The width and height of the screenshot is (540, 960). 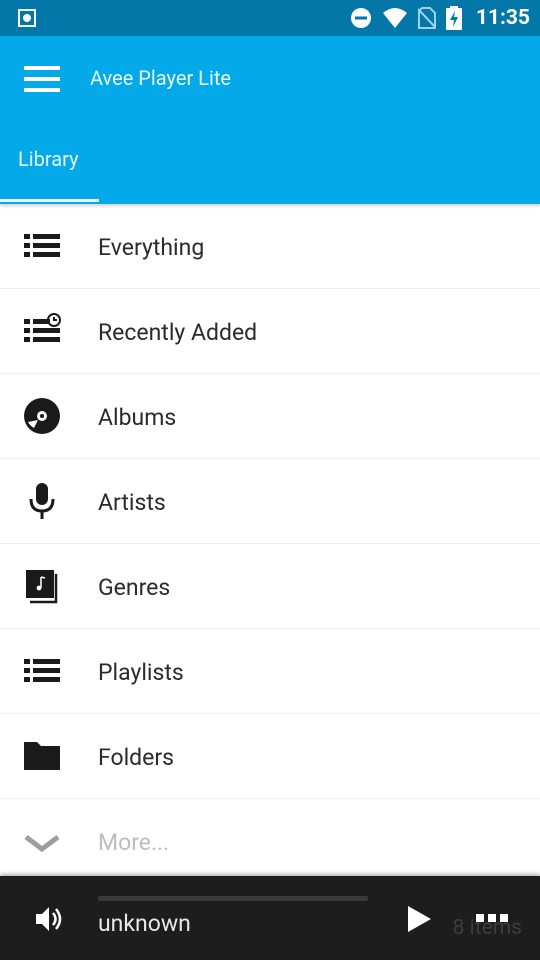 What do you see at coordinates (151, 247) in the screenshot?
I see `library-item-label: Everything` at bounding box center [151, 247].